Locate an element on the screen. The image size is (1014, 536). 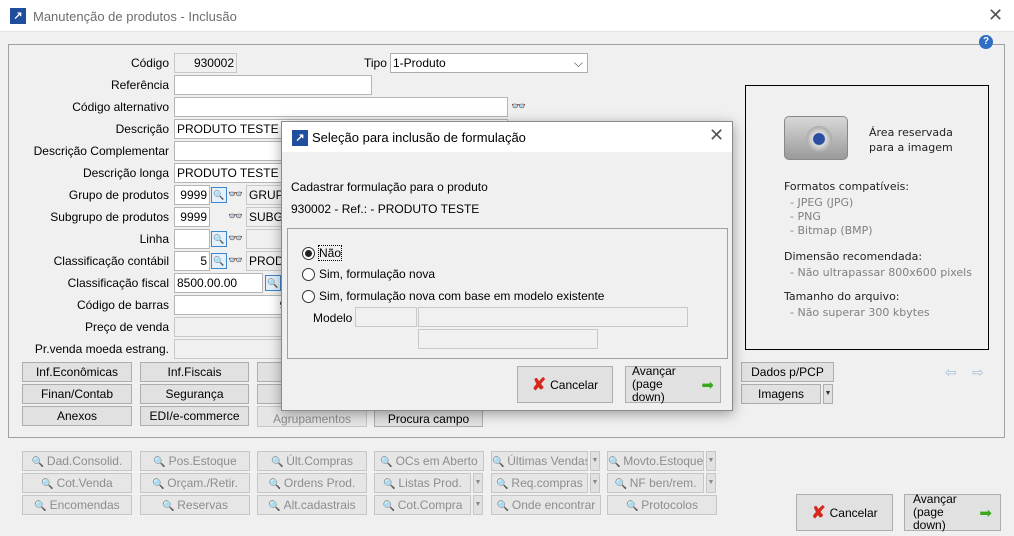
next-arrow-icon: ⇨ is located at coordinates (978, 372).